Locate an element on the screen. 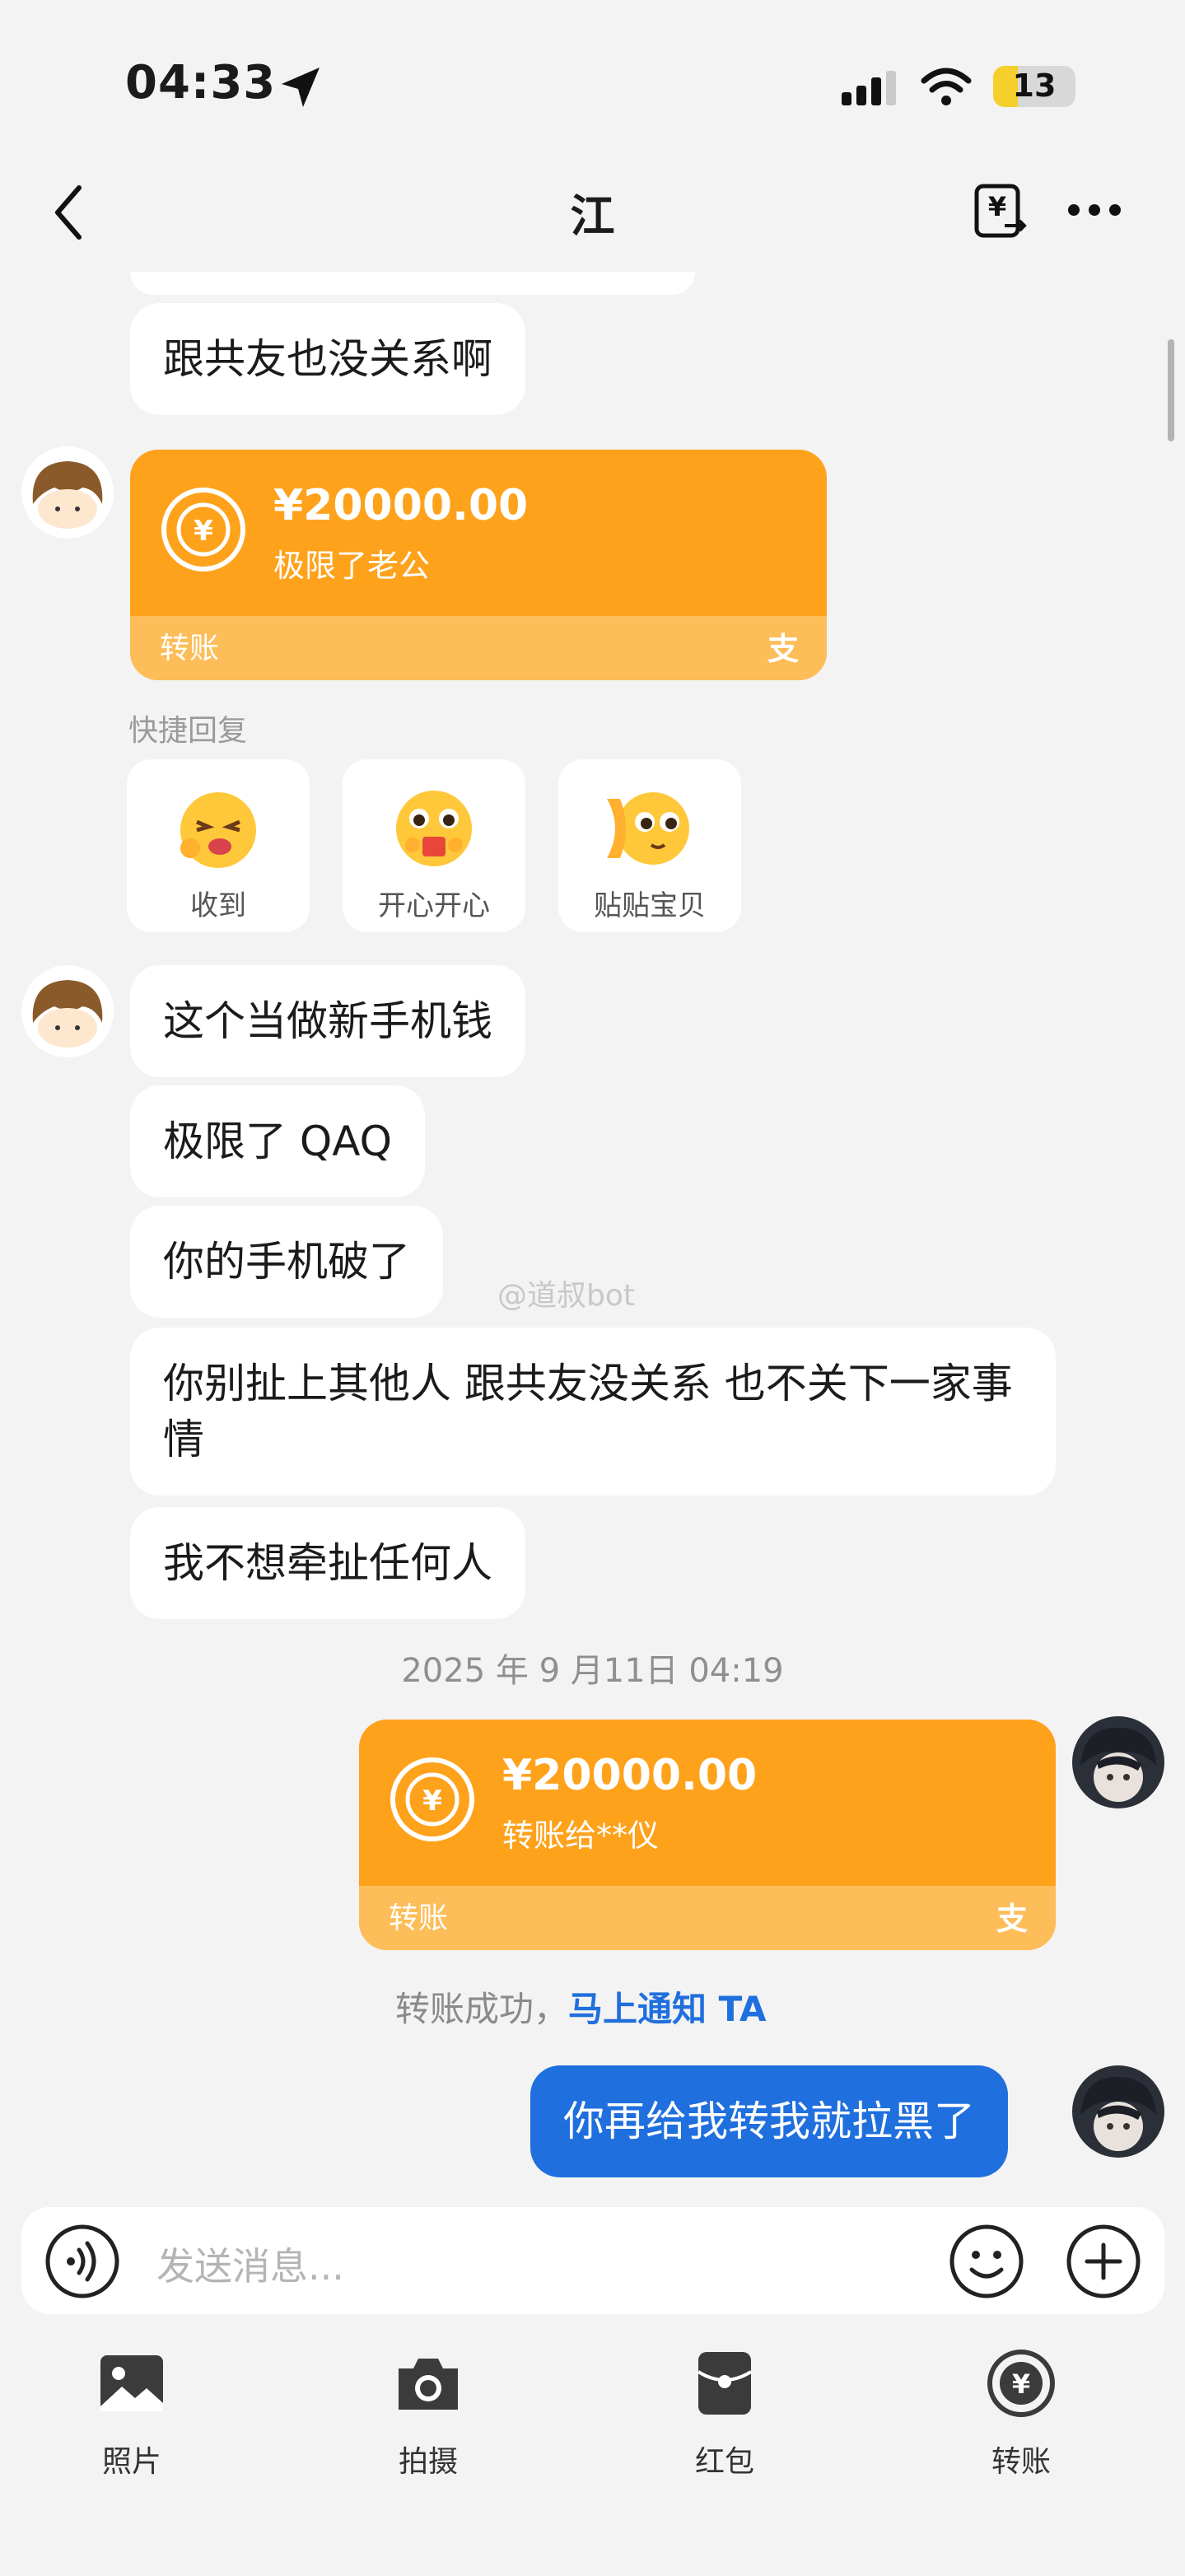 This screenshot has width=1185, height=2576. message-bubble-incoming: 我不想牵扯任何人 is located at coordinates (327, 1563).